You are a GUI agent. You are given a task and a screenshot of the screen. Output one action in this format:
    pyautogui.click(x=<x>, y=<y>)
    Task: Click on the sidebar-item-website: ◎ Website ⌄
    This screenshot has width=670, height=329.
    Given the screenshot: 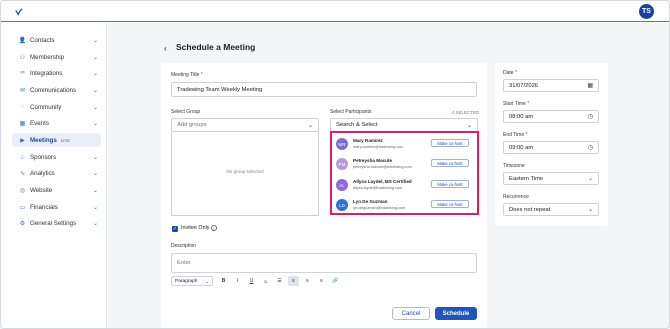 What is the action you would take?
    pyautogui.click(x=56, y=190)
    